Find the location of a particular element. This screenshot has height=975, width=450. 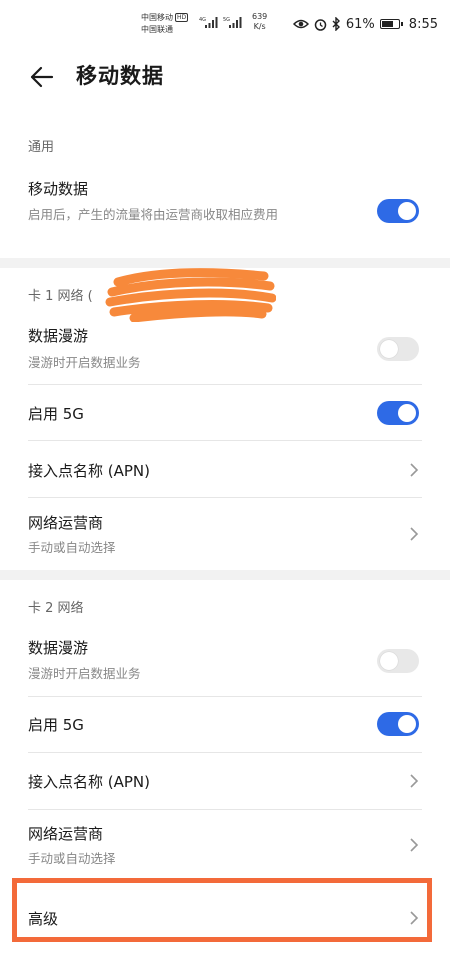

clock: 8:55 is located at coordinates (423, 24).